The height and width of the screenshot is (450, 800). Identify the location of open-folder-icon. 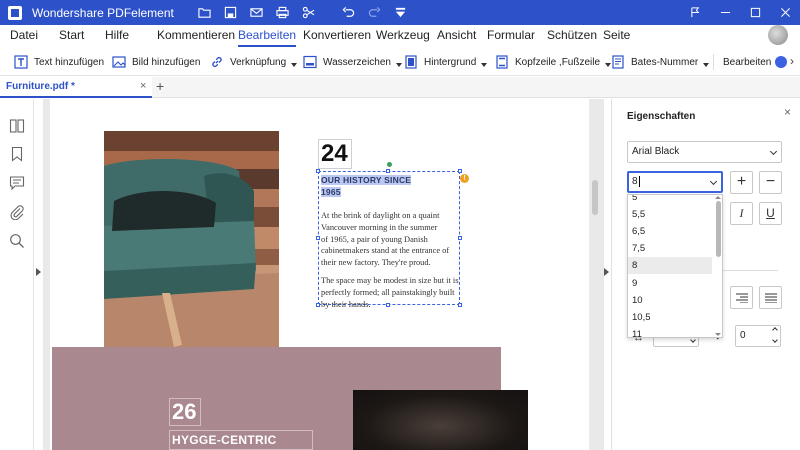
(205, 12).